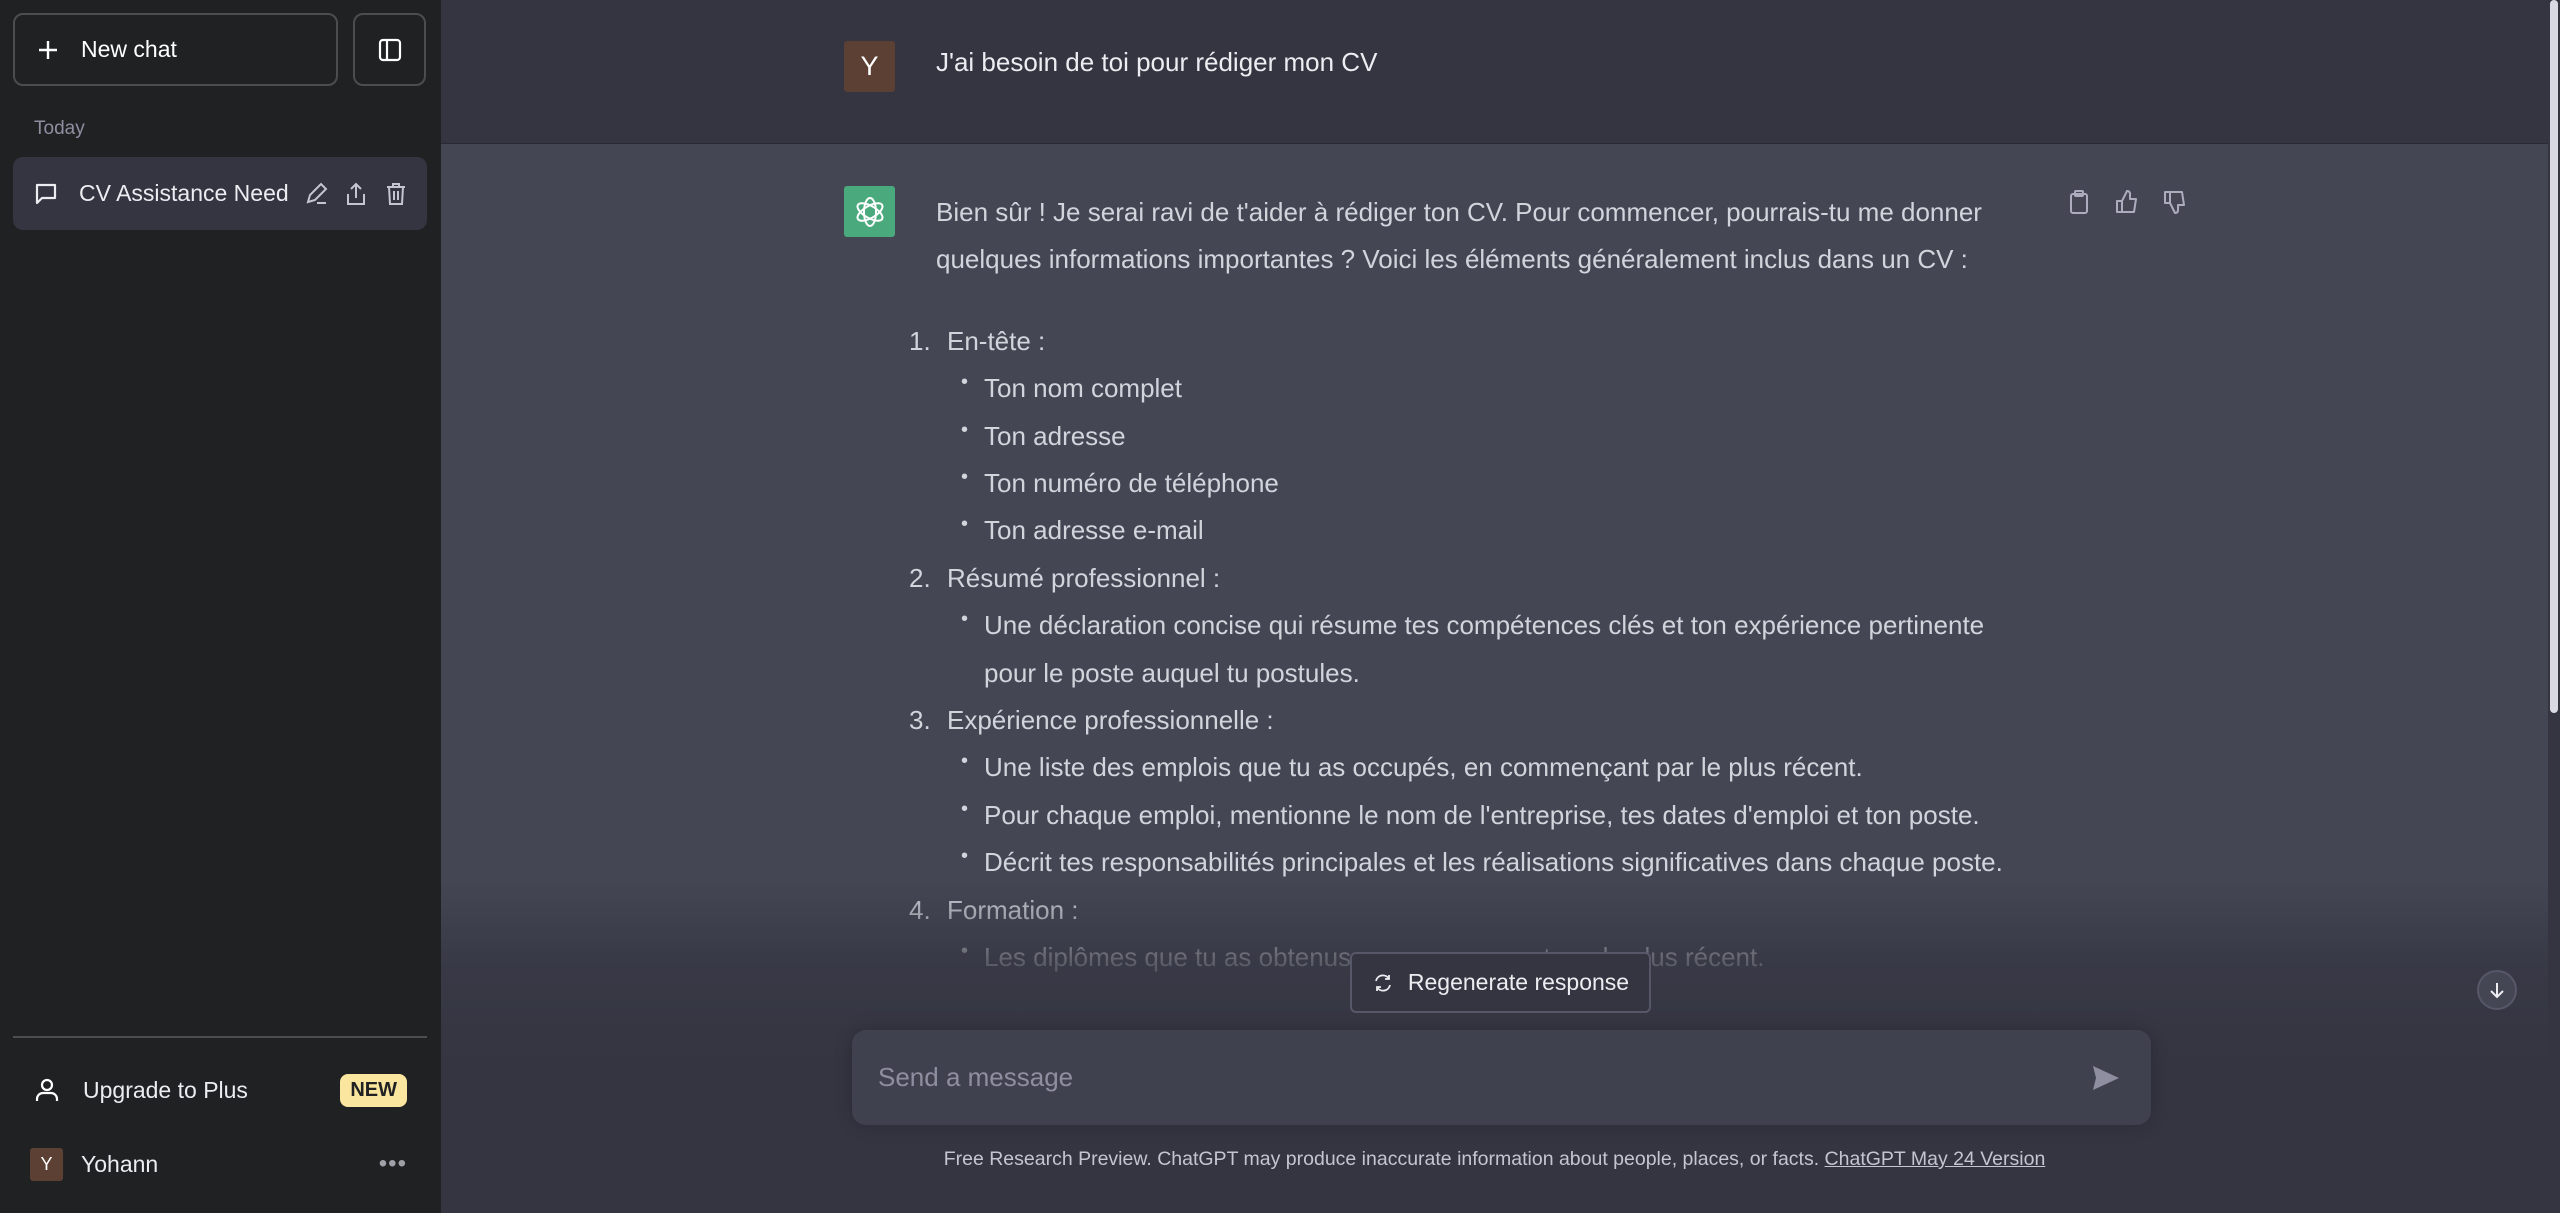  Describe the element at coordinates (2106, 1078) in the screenshot. I see `send-icon` at that location.